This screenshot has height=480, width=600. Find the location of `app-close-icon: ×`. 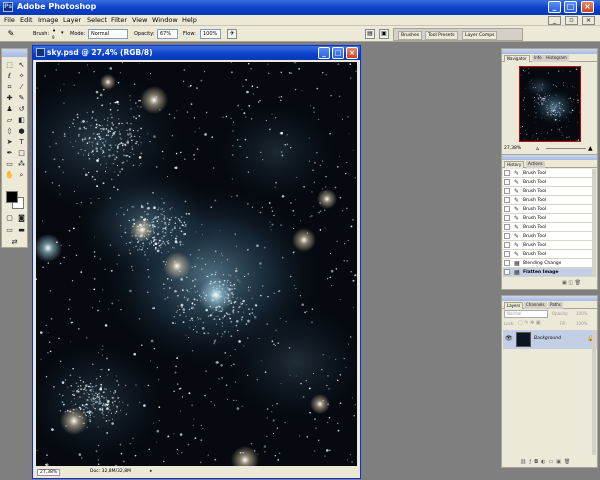

app-close-icon: × is located at coordinates (588, 20).